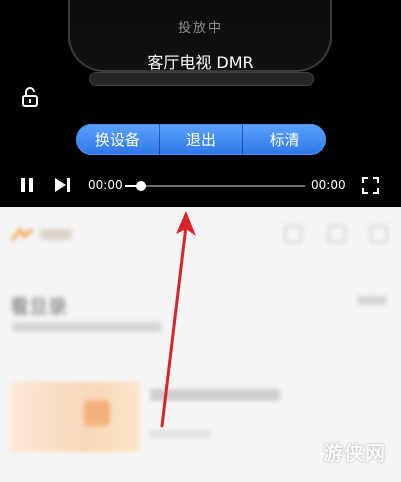 The height and width of the screenshot is (482, 401). I want to click on skip-next-icon, so click(63, 185).